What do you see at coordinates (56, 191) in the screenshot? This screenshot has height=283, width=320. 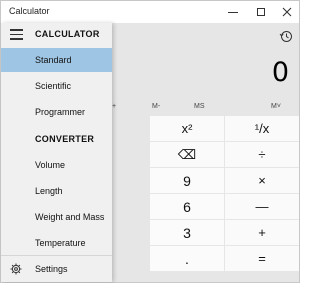 I see `nav-item-length: Length` at bounding box center [56, 191].